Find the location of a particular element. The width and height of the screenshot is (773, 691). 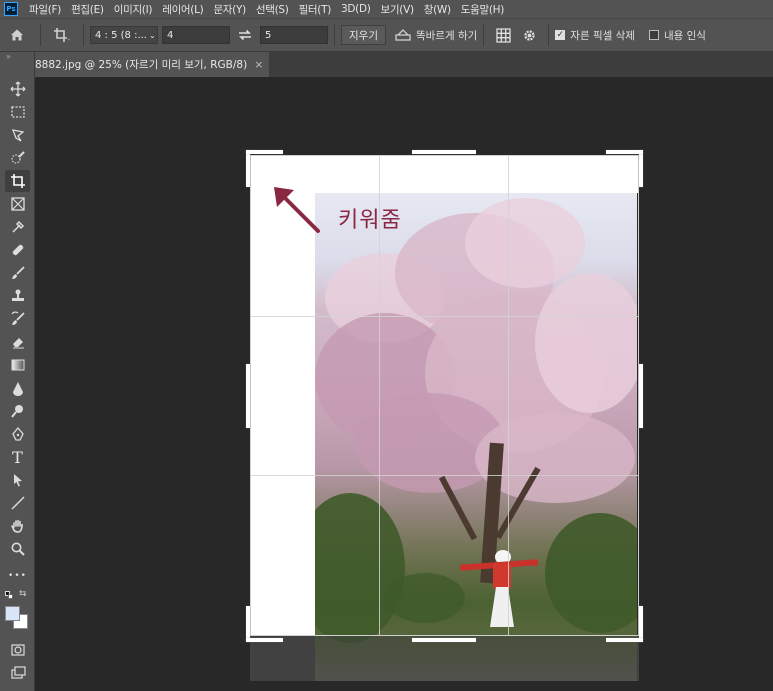

lasso-tool is located at coordinates (17, 135).